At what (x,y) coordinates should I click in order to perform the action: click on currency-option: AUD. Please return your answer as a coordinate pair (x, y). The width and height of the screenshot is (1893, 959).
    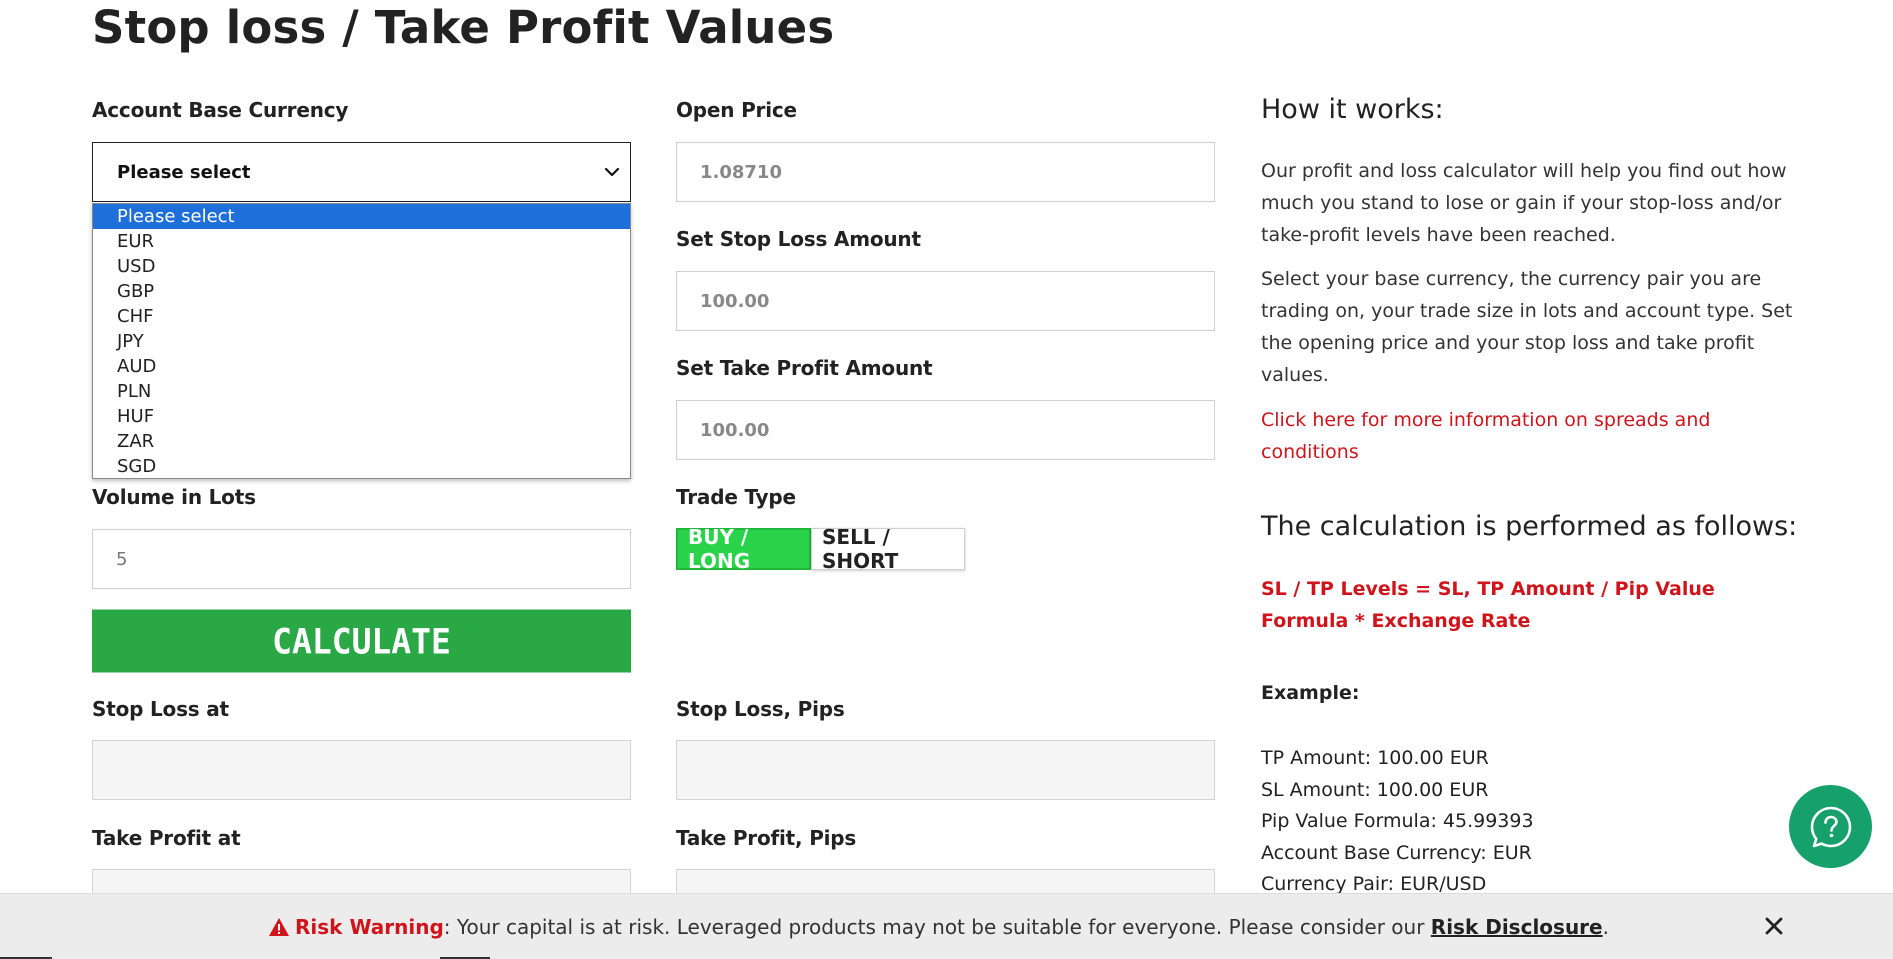
    Looking at the image, I should click on (361, 366).